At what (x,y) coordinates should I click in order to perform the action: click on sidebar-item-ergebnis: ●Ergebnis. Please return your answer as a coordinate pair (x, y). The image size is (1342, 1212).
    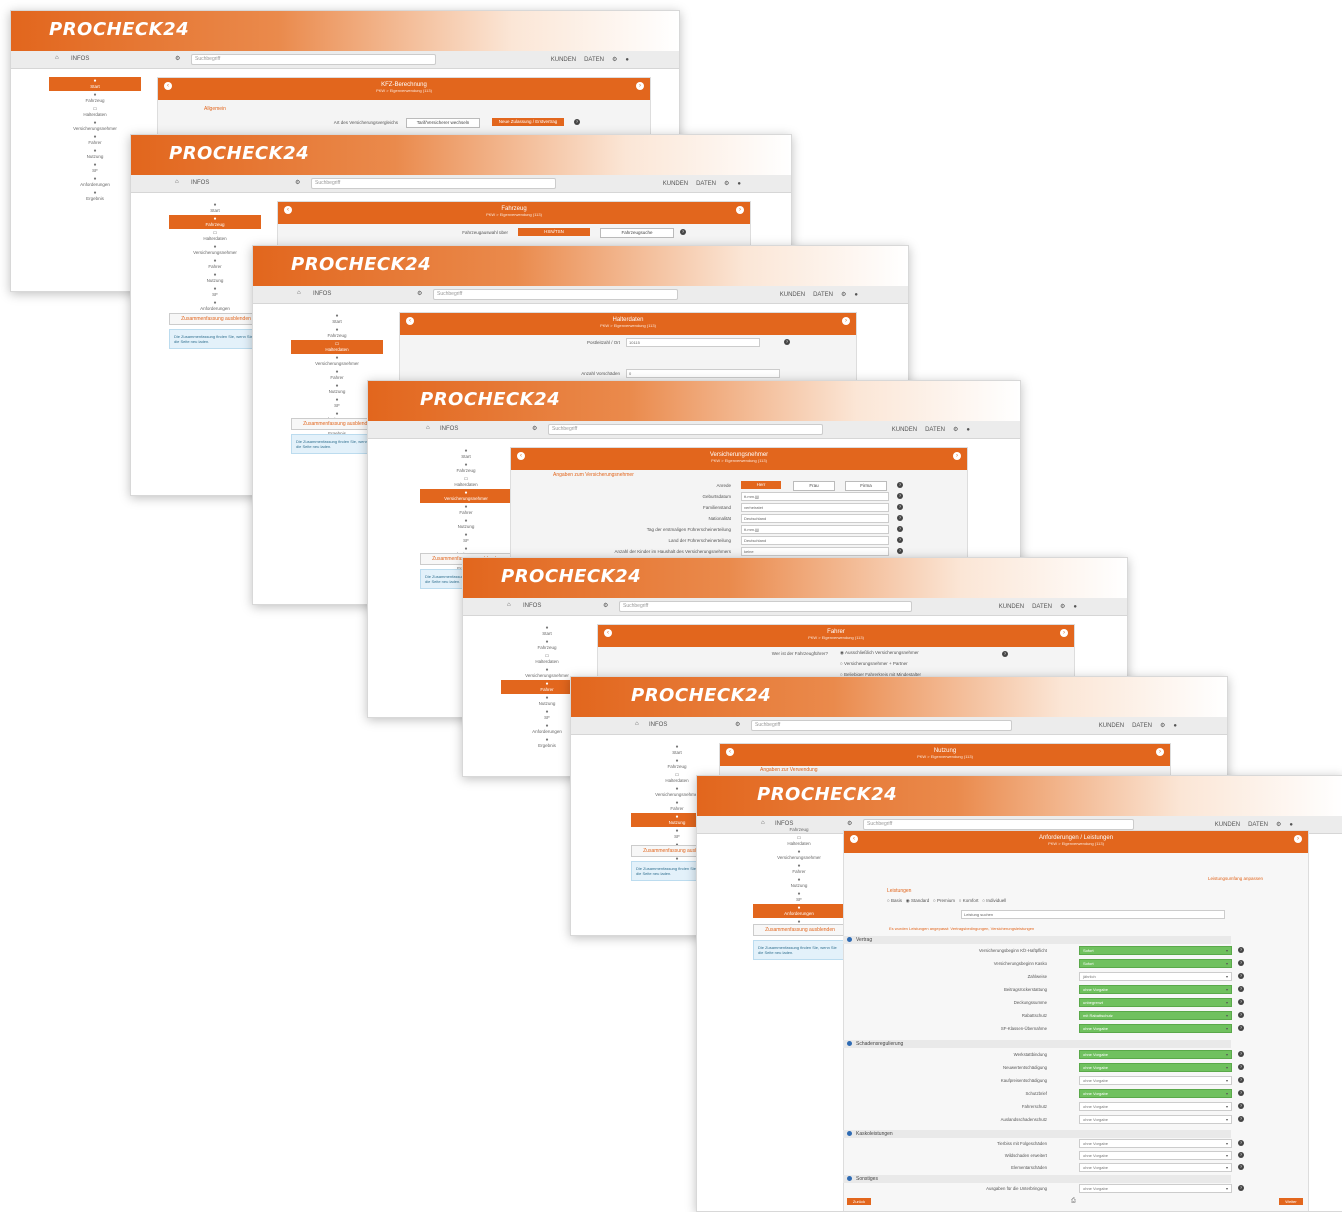
    Looking at the image, I should click on (95, 196).